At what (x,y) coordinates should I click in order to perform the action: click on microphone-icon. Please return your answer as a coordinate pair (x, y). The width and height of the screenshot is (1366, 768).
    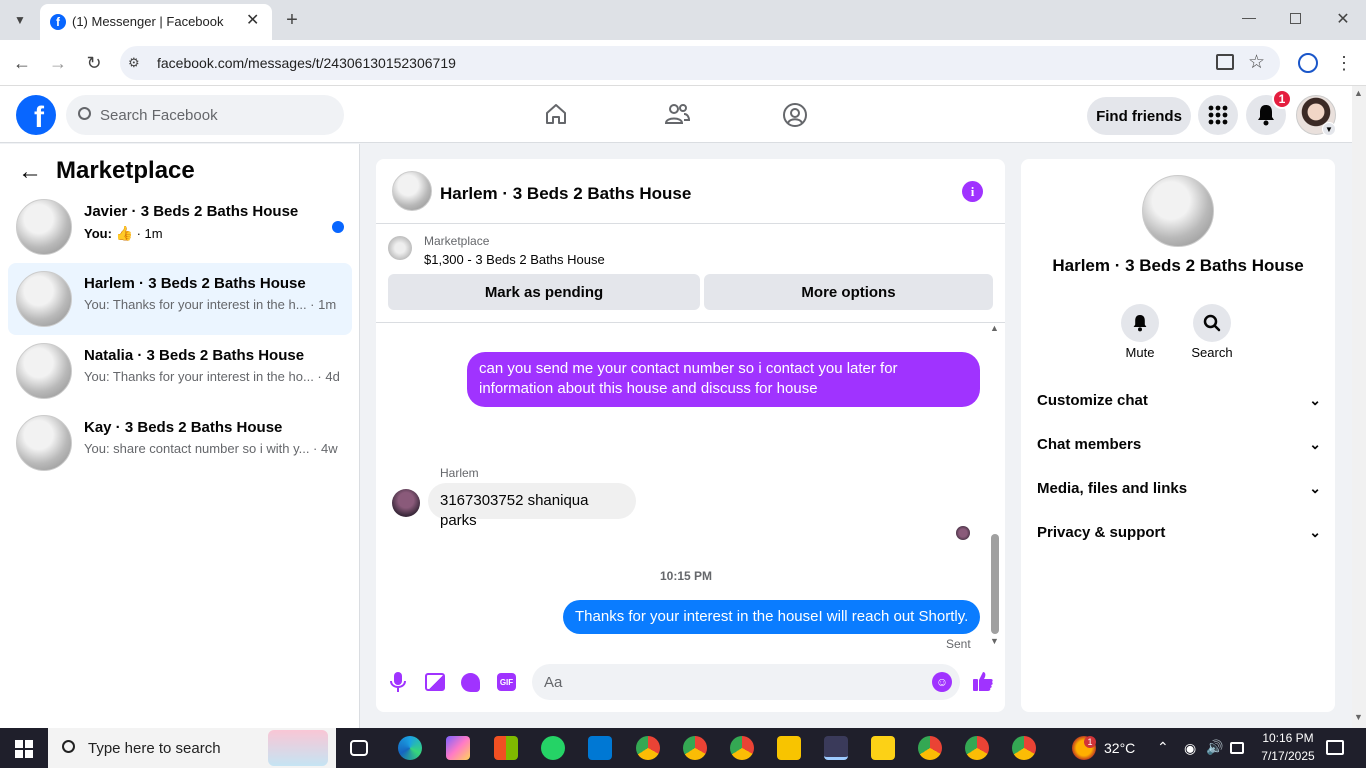
    Looking at the image, I should click on (398, 682).